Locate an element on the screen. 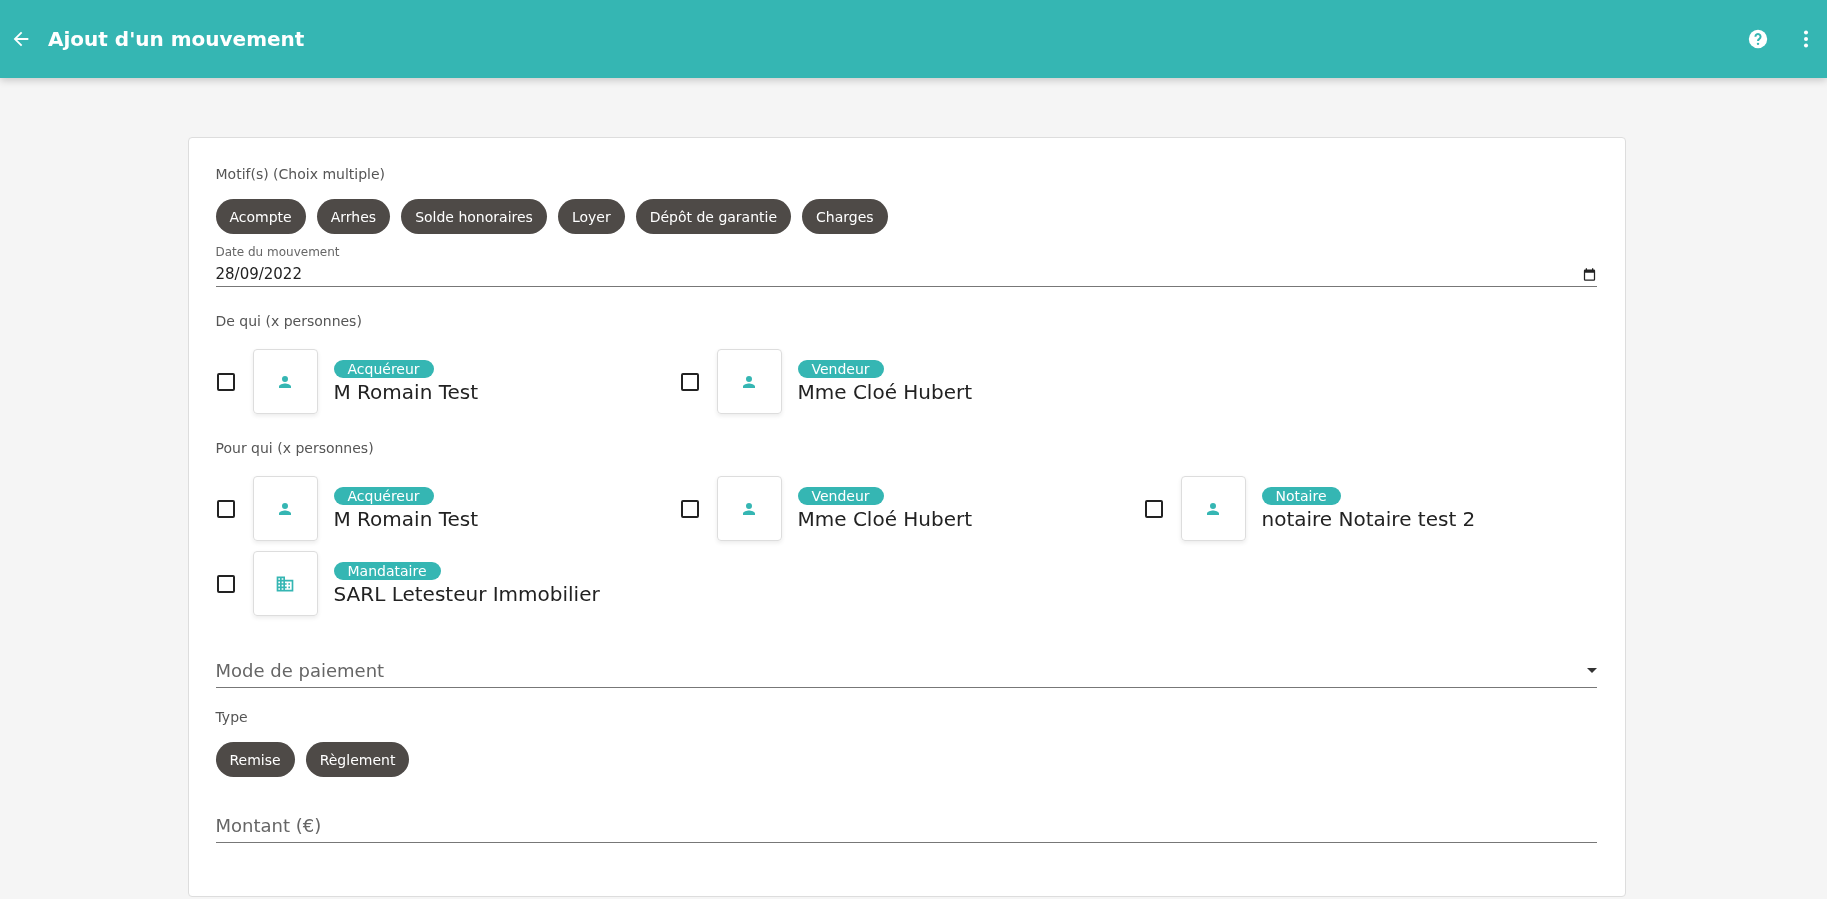 Image resolution: width=1827 pixels, height=899 pixels. reason-chip: Solde honoraires is located at coordinates (474, 216).